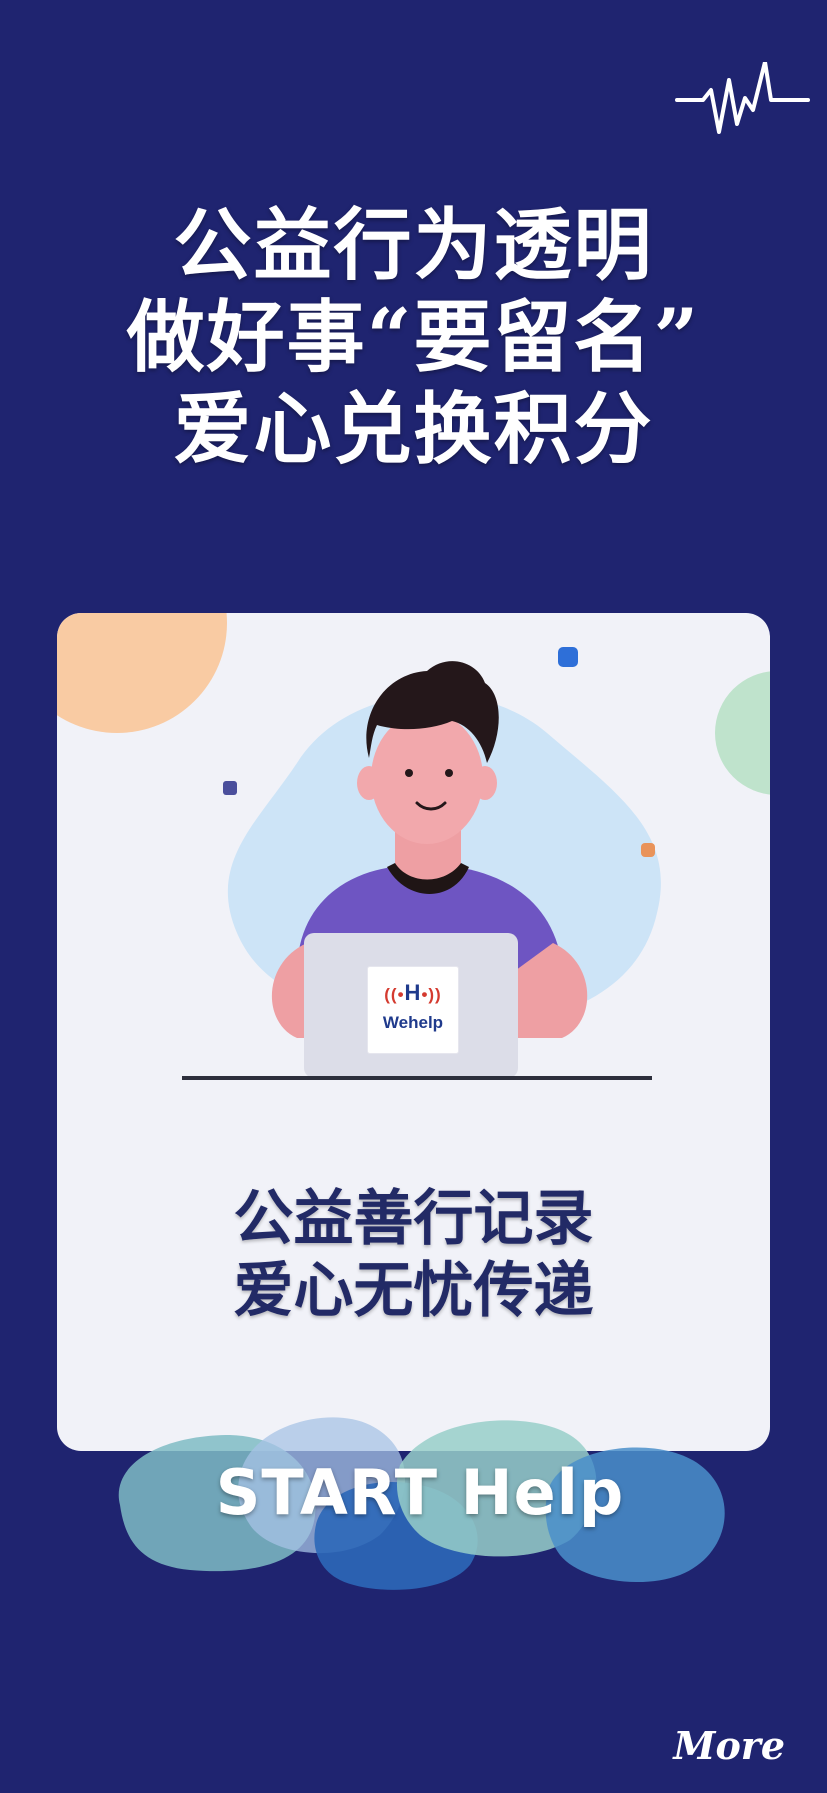 The image size is (827, 1793). What do you see at coordinates (230, 788) in the screenshot?
I see `navy-dot-decoration` at bounding box center [230, 788].